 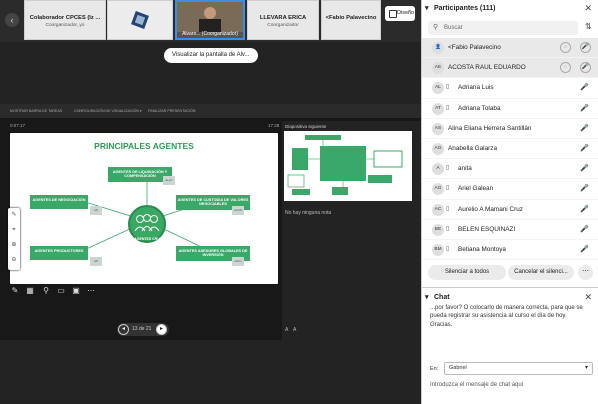 I want to click on zoom-out-icon: ⊖, so click(x=14, y=260).